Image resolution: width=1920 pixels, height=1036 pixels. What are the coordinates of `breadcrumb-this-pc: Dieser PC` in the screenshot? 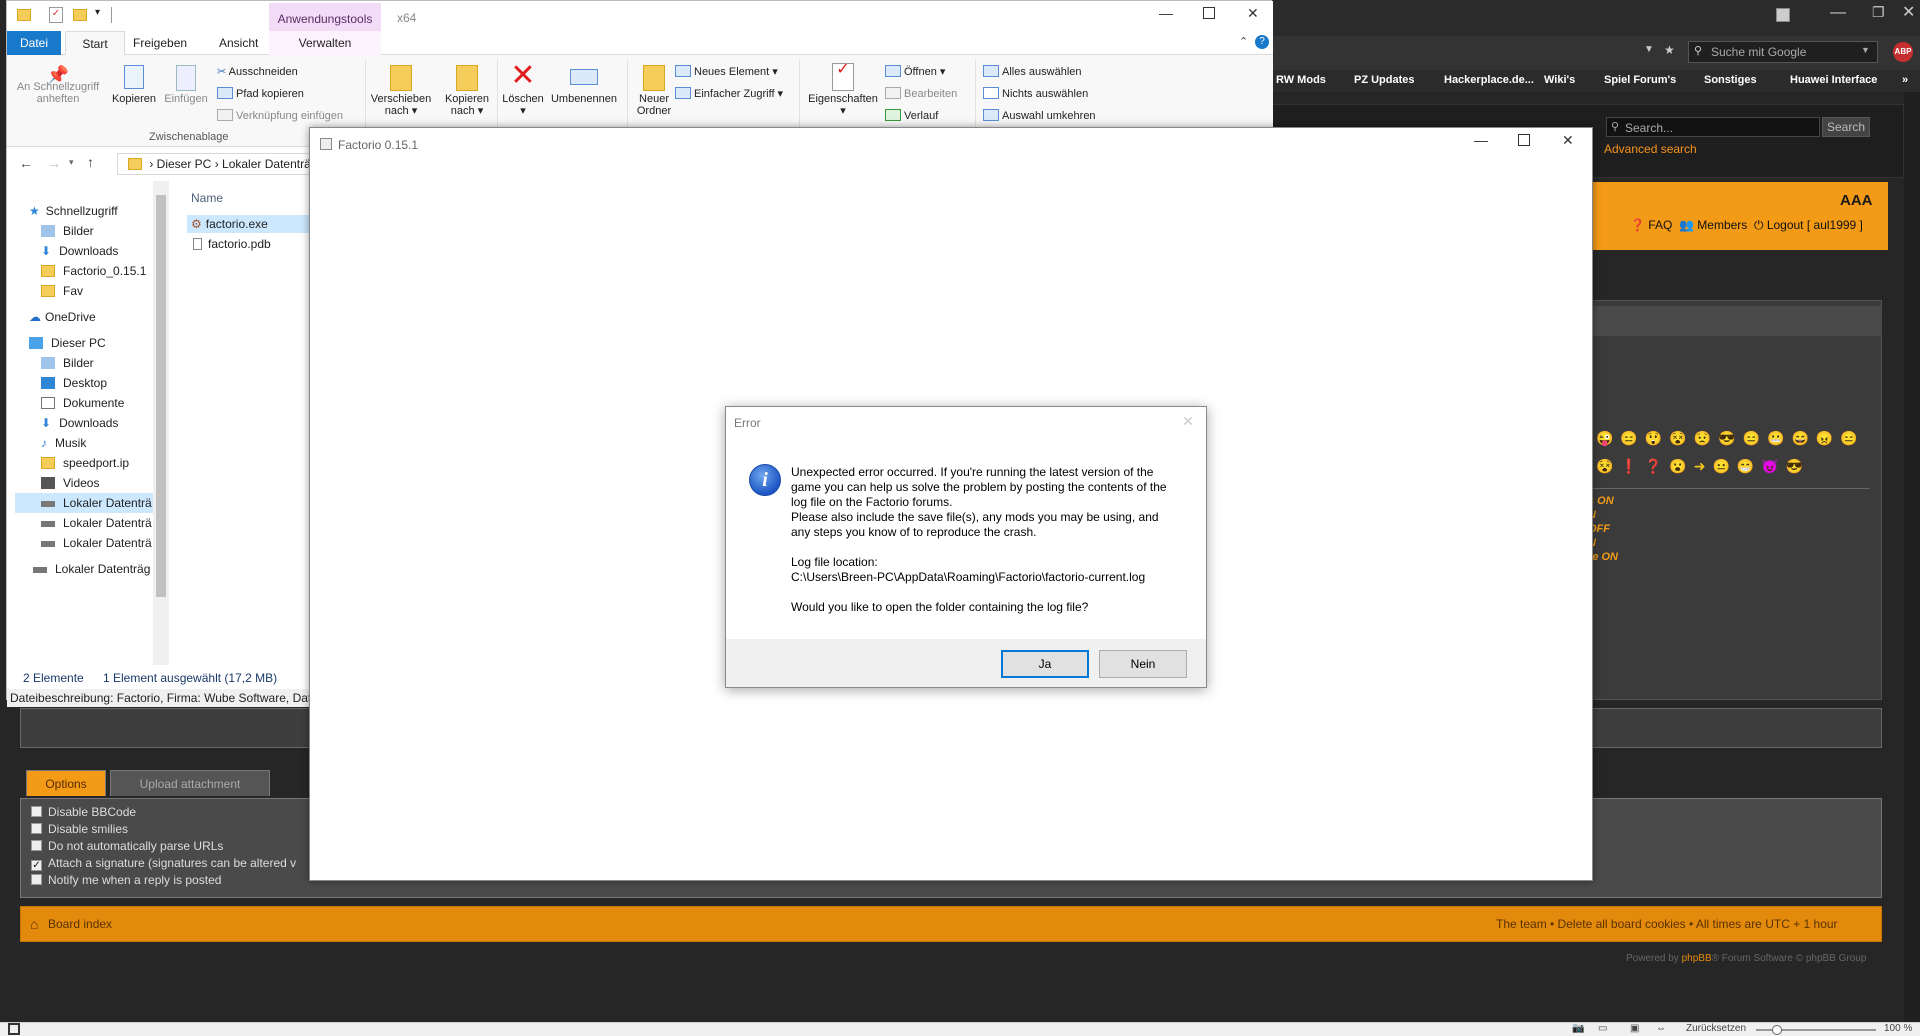 It's located at (184, 164).